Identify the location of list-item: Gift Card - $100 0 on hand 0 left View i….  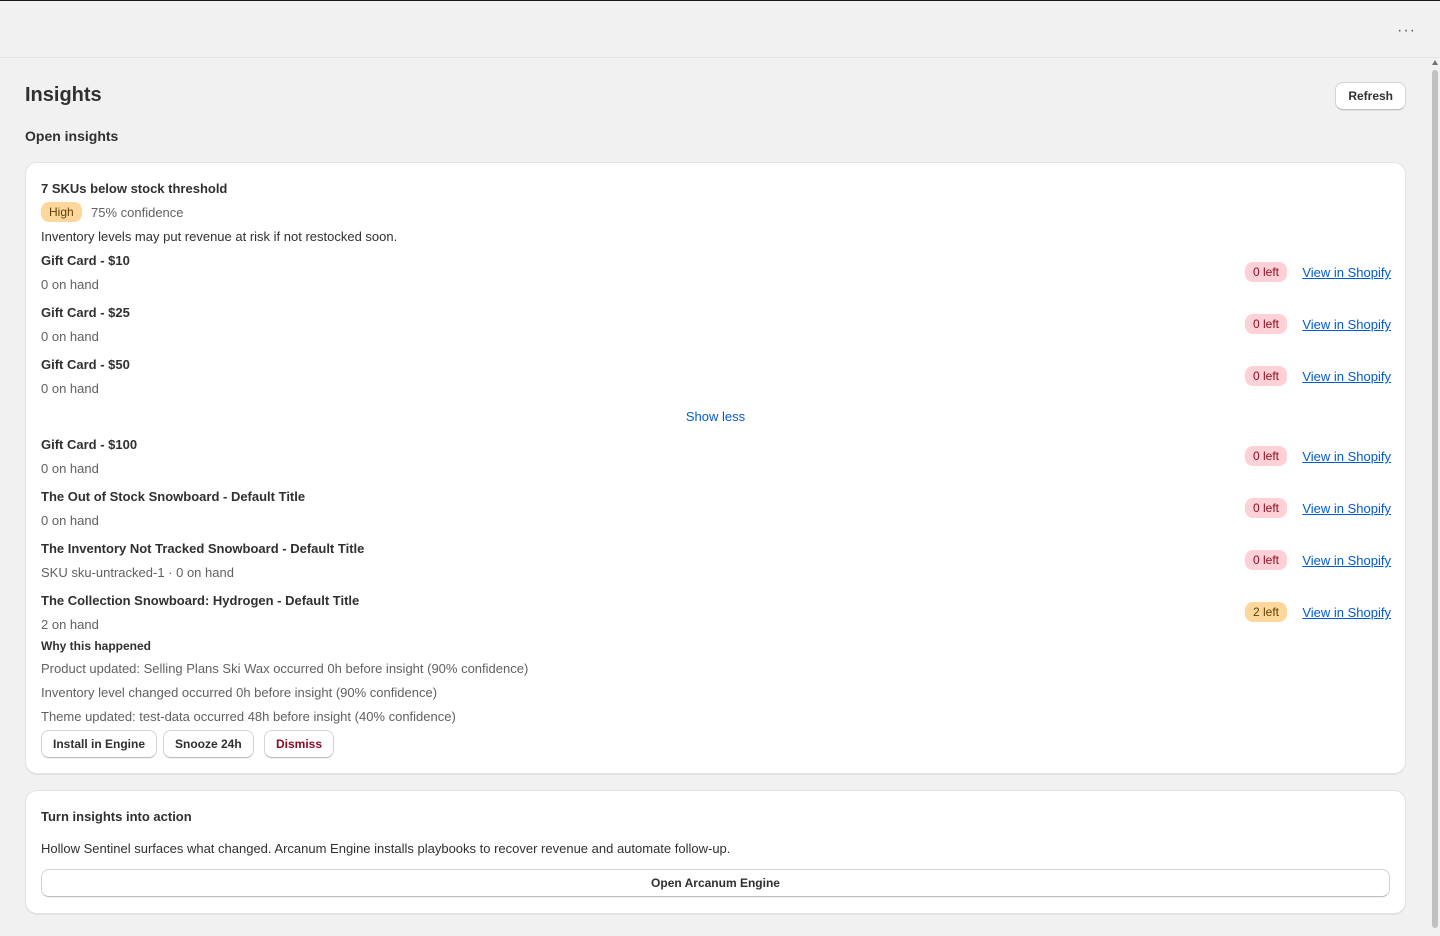
(716, 459).